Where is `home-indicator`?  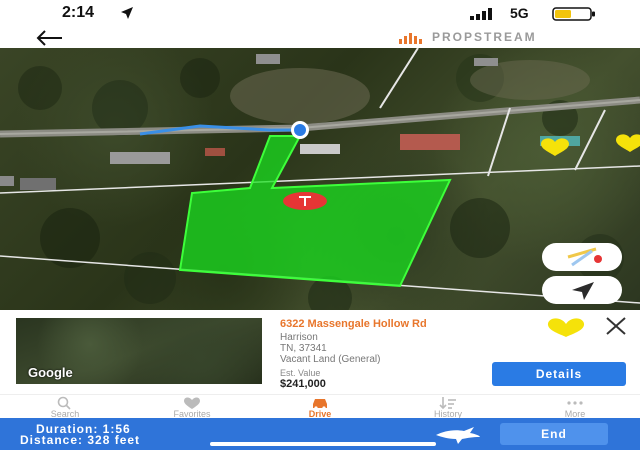
home-indicator is located at coordinates (323, 444).